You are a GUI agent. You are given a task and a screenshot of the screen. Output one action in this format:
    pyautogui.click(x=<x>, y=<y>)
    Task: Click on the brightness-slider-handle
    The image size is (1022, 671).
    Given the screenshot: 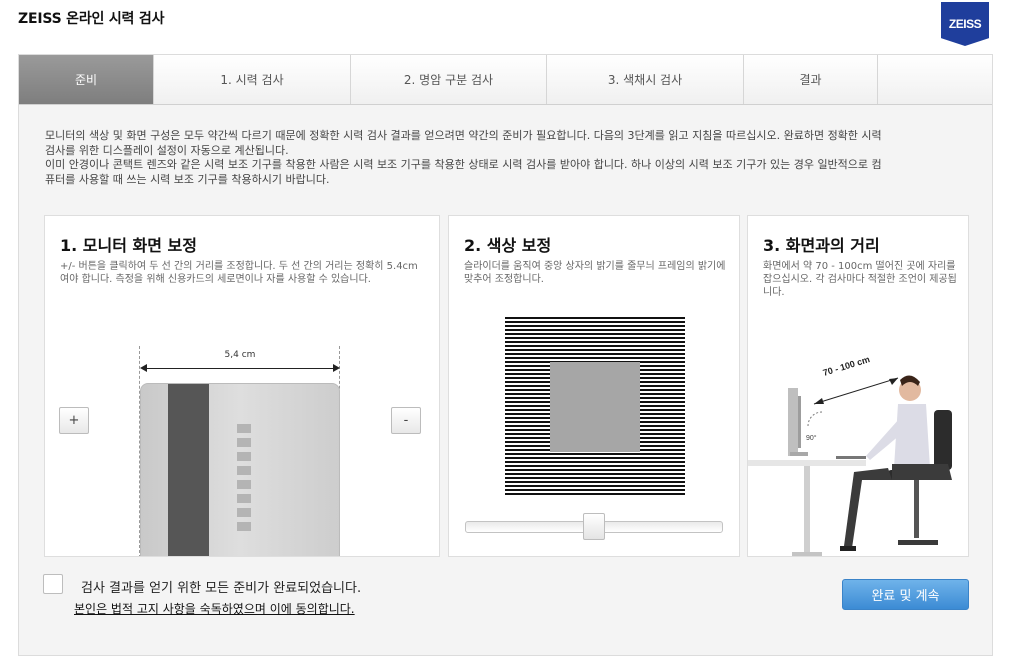 What is the action you would take?
    pyautogui.click(x=594, y=526)
    